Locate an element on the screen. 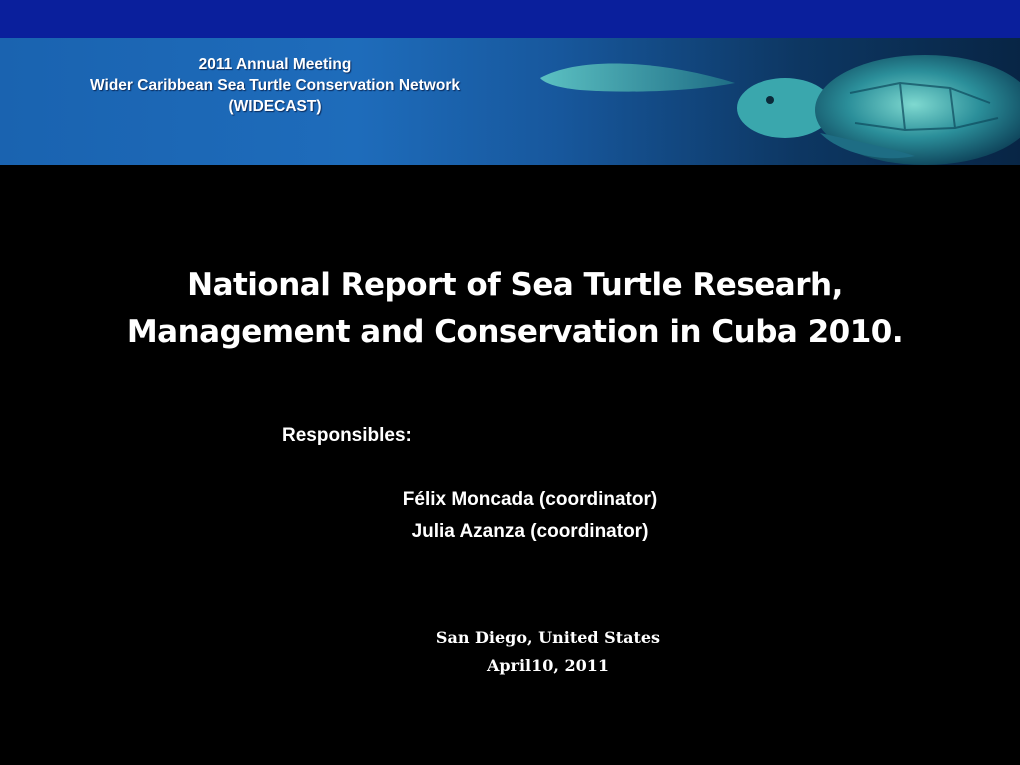 The height and width of the screenshot is (765, 1020). title-line-1: National Report of Sea Turtle Researh, is located at coordinates (515, 285).